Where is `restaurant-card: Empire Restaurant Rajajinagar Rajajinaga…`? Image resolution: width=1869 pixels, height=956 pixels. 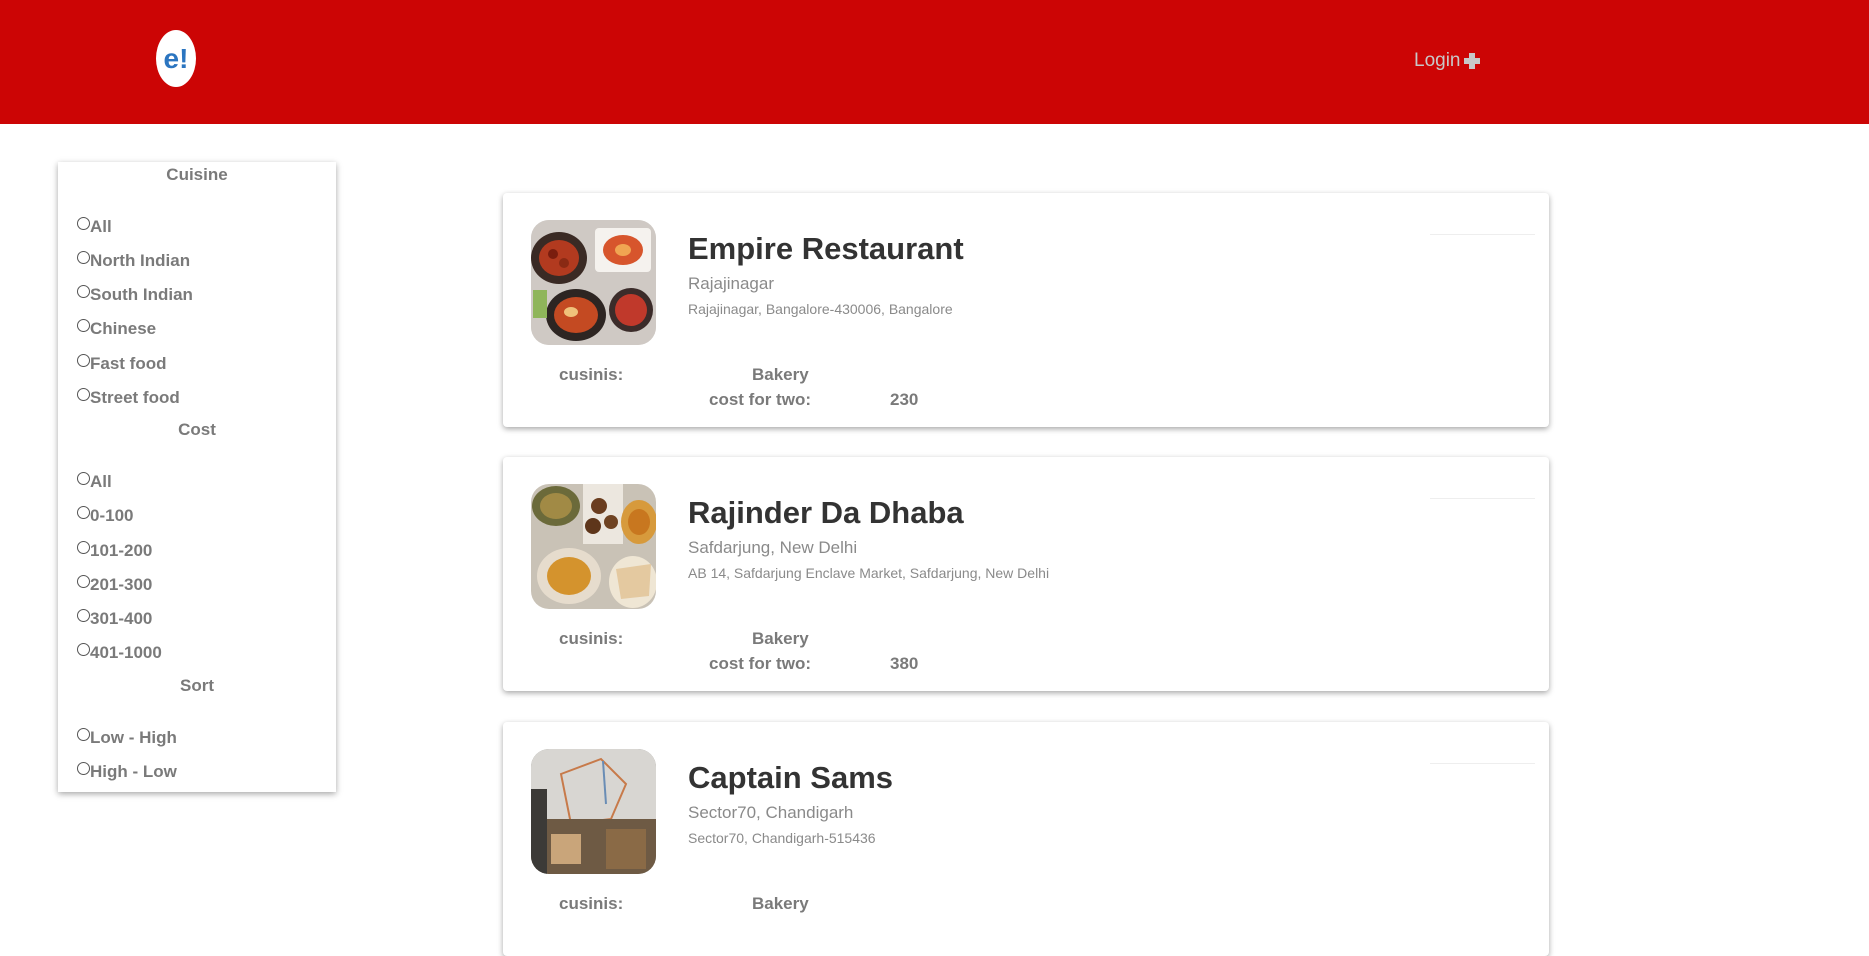
restaurant-card: Empire Restaurant Rajajinagar Rajajinaga… is located at coordinates (1026, 310).